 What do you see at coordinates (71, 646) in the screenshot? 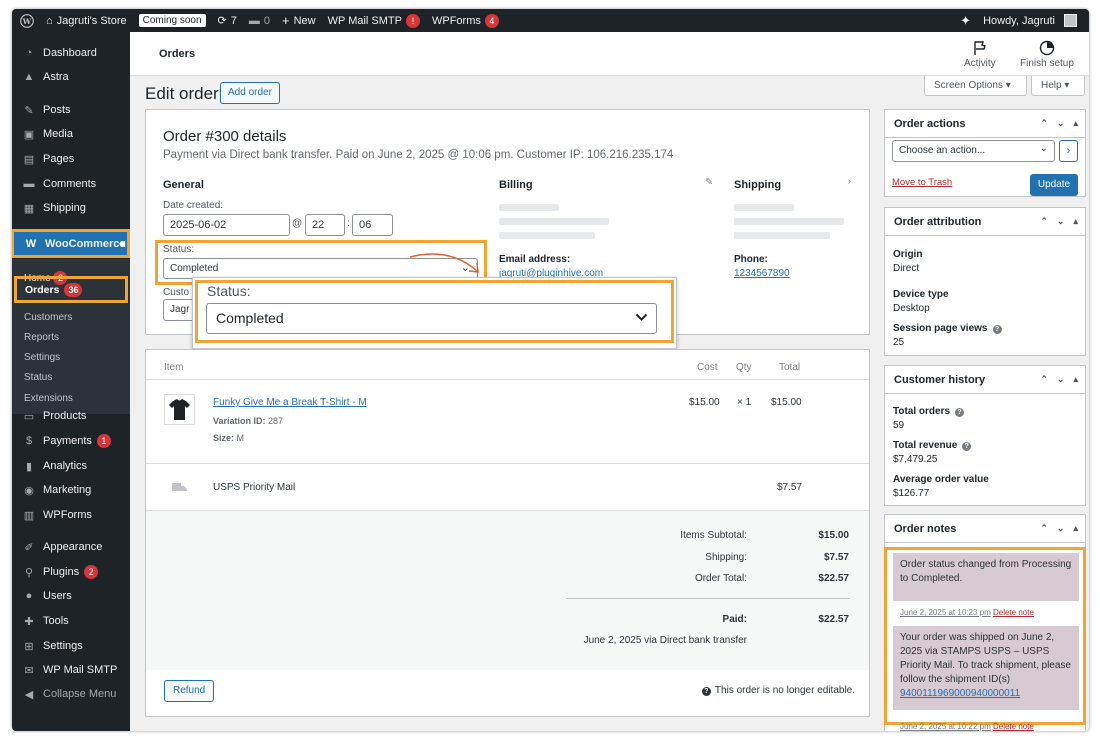
I see `sidebar-item-settings: ⊞ Settings` at bounding box center [71, 646].